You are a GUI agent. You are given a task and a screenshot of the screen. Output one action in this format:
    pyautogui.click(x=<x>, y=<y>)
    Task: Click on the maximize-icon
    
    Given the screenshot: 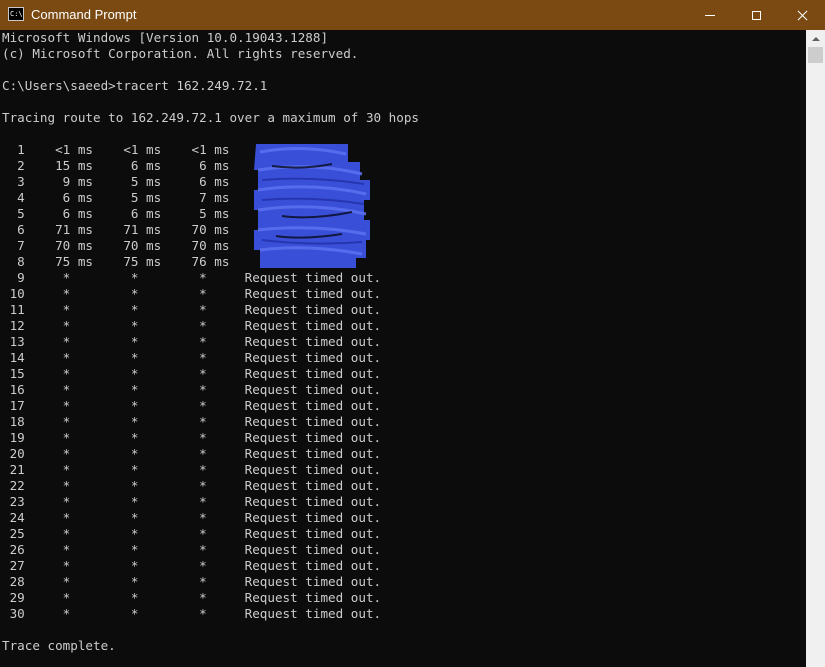 What is the action you would take?
    pyautogui.click(x=756, y=15)
    